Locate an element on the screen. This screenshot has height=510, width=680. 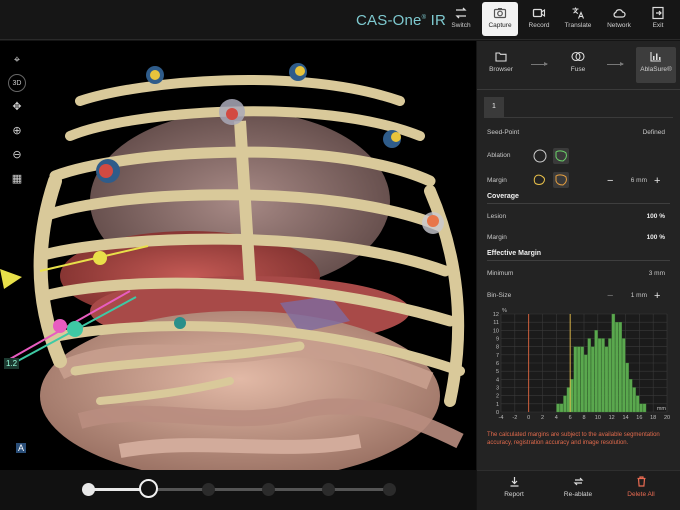
y-tick-label: 2 is located at coordinates (497, 397).